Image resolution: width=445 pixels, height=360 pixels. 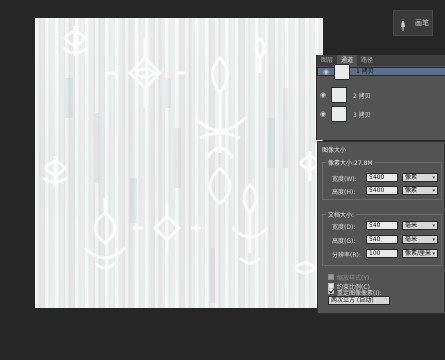 I want to click on pixel-height-label: 高度(H):, so click(x=344, y=192).